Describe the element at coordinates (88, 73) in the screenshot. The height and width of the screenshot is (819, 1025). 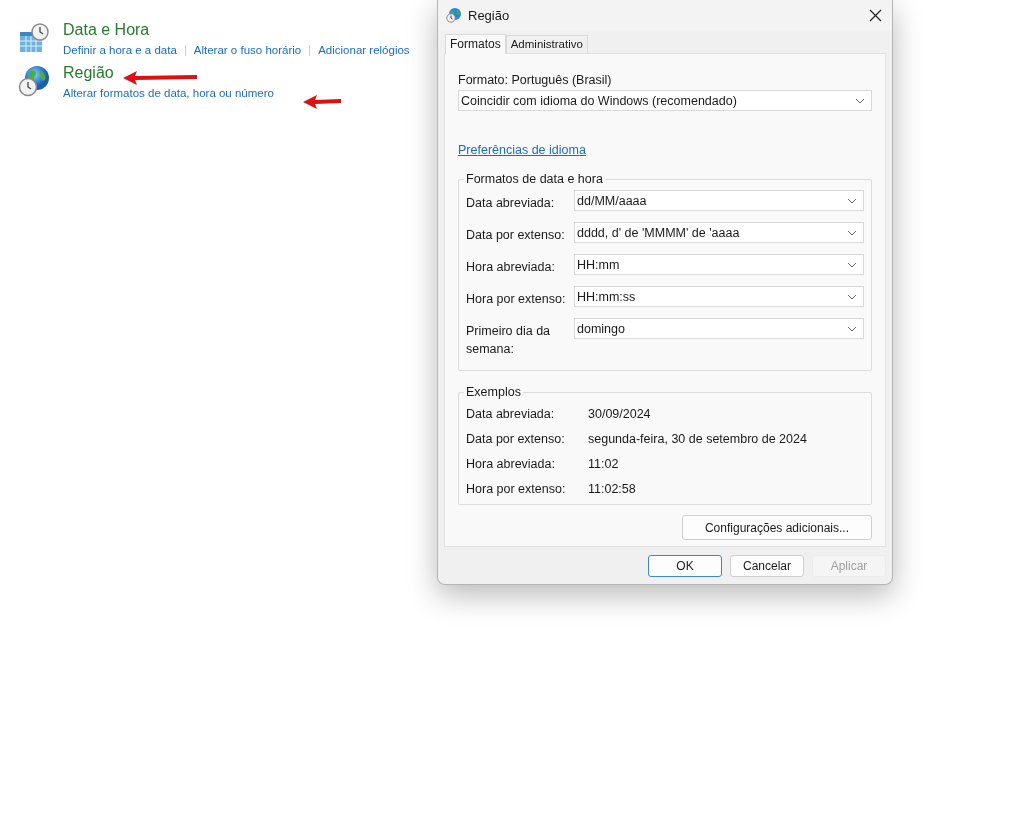
I see `item-title: Região` at that location.